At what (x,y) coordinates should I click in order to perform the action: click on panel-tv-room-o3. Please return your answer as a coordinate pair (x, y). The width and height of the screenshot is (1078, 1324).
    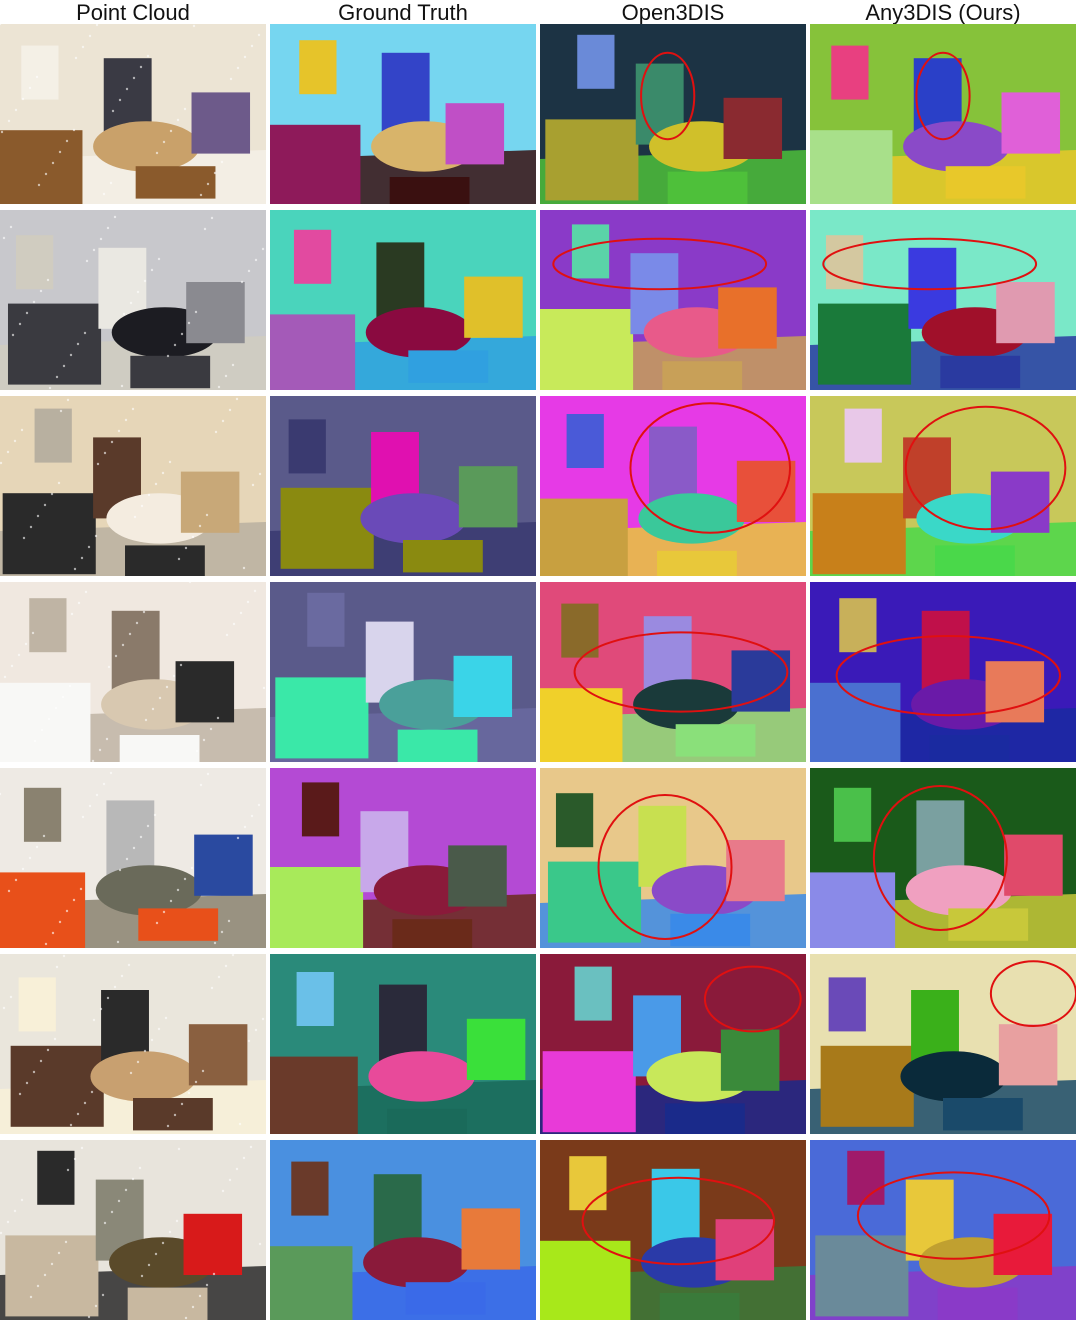
    Looking at the image, I should click on (673, 1044).